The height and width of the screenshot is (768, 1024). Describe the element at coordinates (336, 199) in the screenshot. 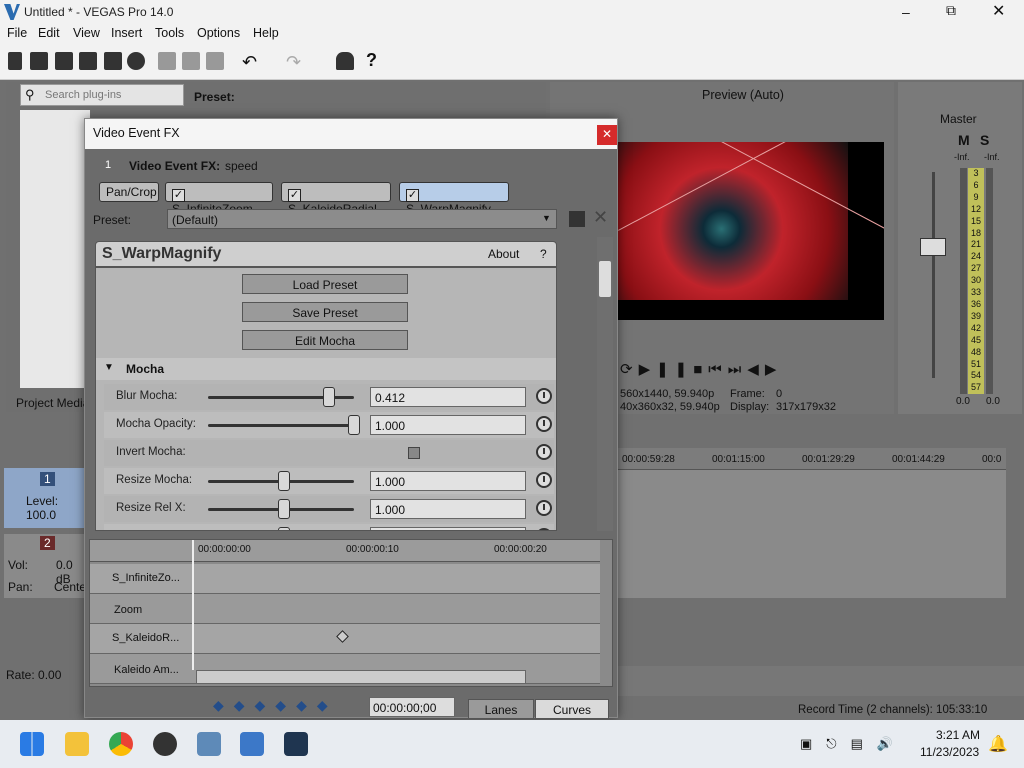

I see `chip-kaleido-radial: ✓S_KaleidoRadial` at that location.